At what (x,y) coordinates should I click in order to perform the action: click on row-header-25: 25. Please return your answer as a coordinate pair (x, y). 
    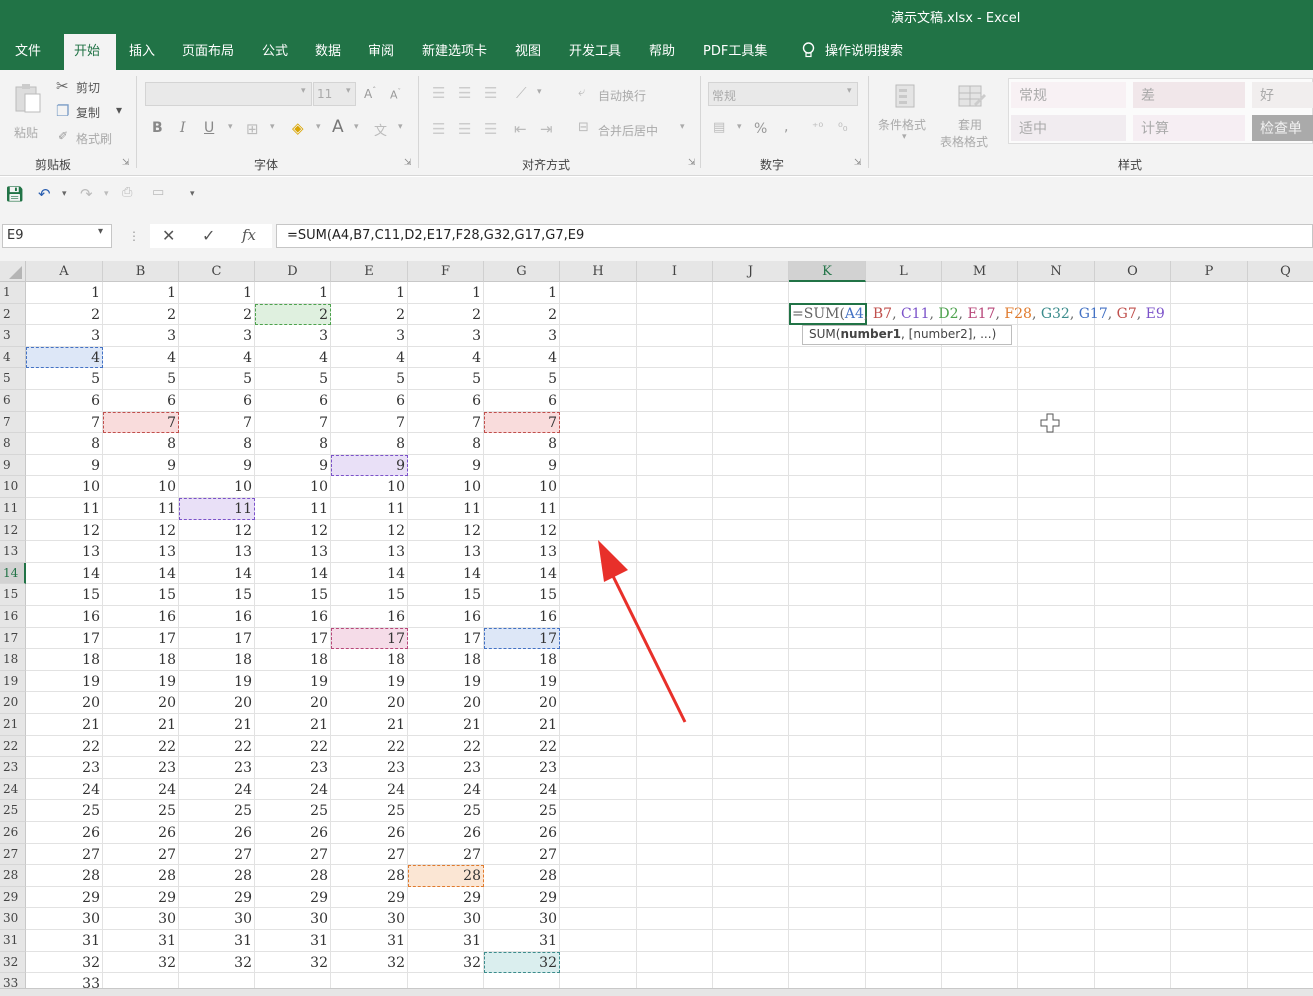
    Looking at the image, I should click on (13, 811).